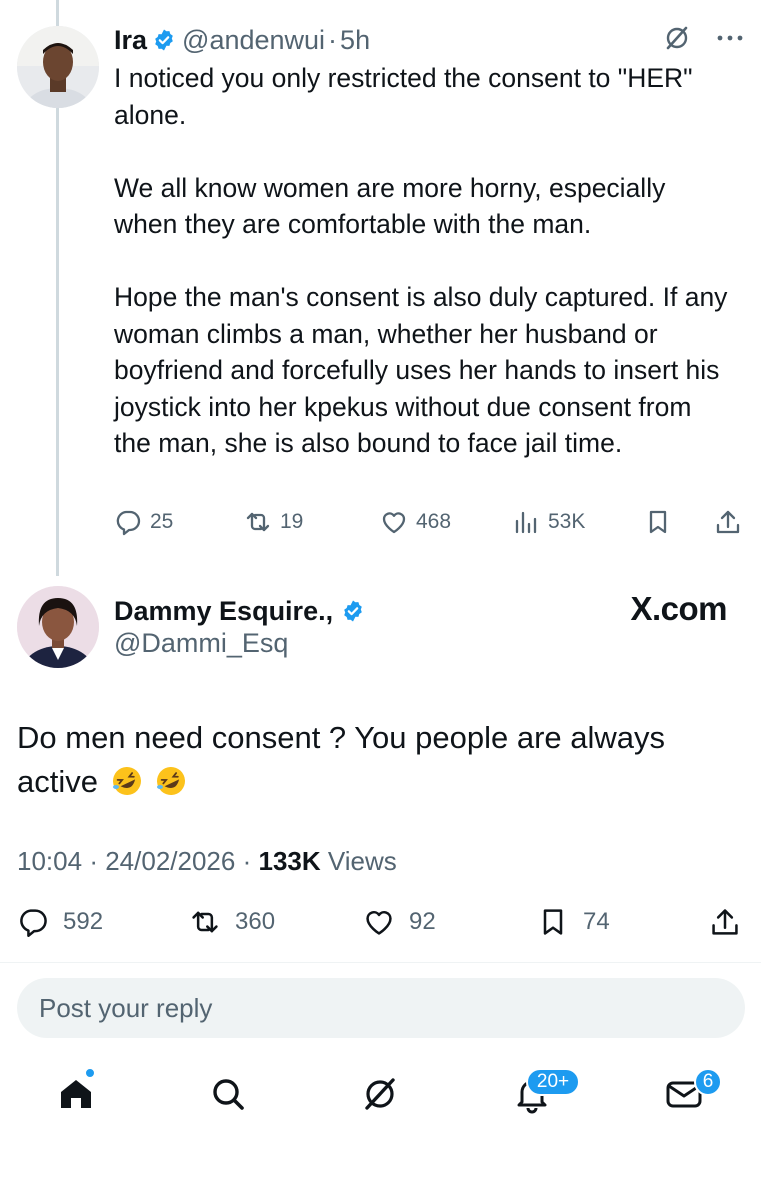  I want to click on divider, so click(380, 962).